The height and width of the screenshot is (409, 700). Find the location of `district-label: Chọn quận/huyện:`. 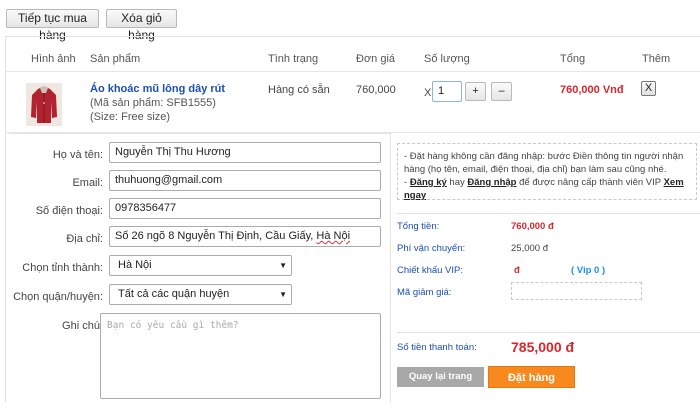

district-label: Chọn quận/huyện: is located at coordinates (58, 297).